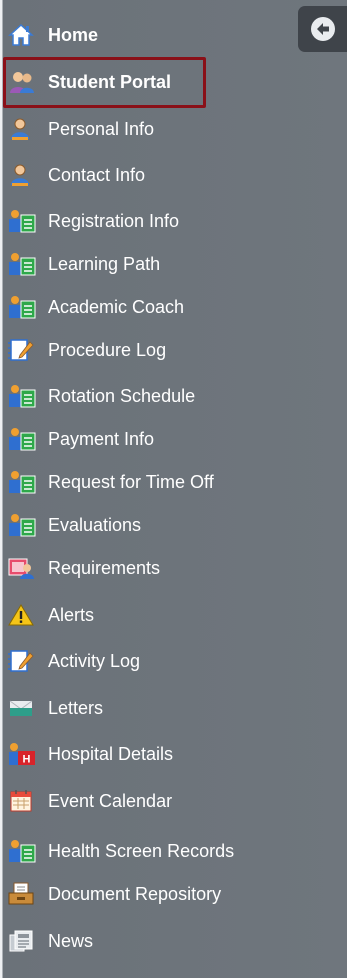 Image resolution: width=347 pixels, height=978 pixels. What do you see at coordinates (23, 708) in the screenshot?
I see `letter-icon` at bounding box center [23, 708].